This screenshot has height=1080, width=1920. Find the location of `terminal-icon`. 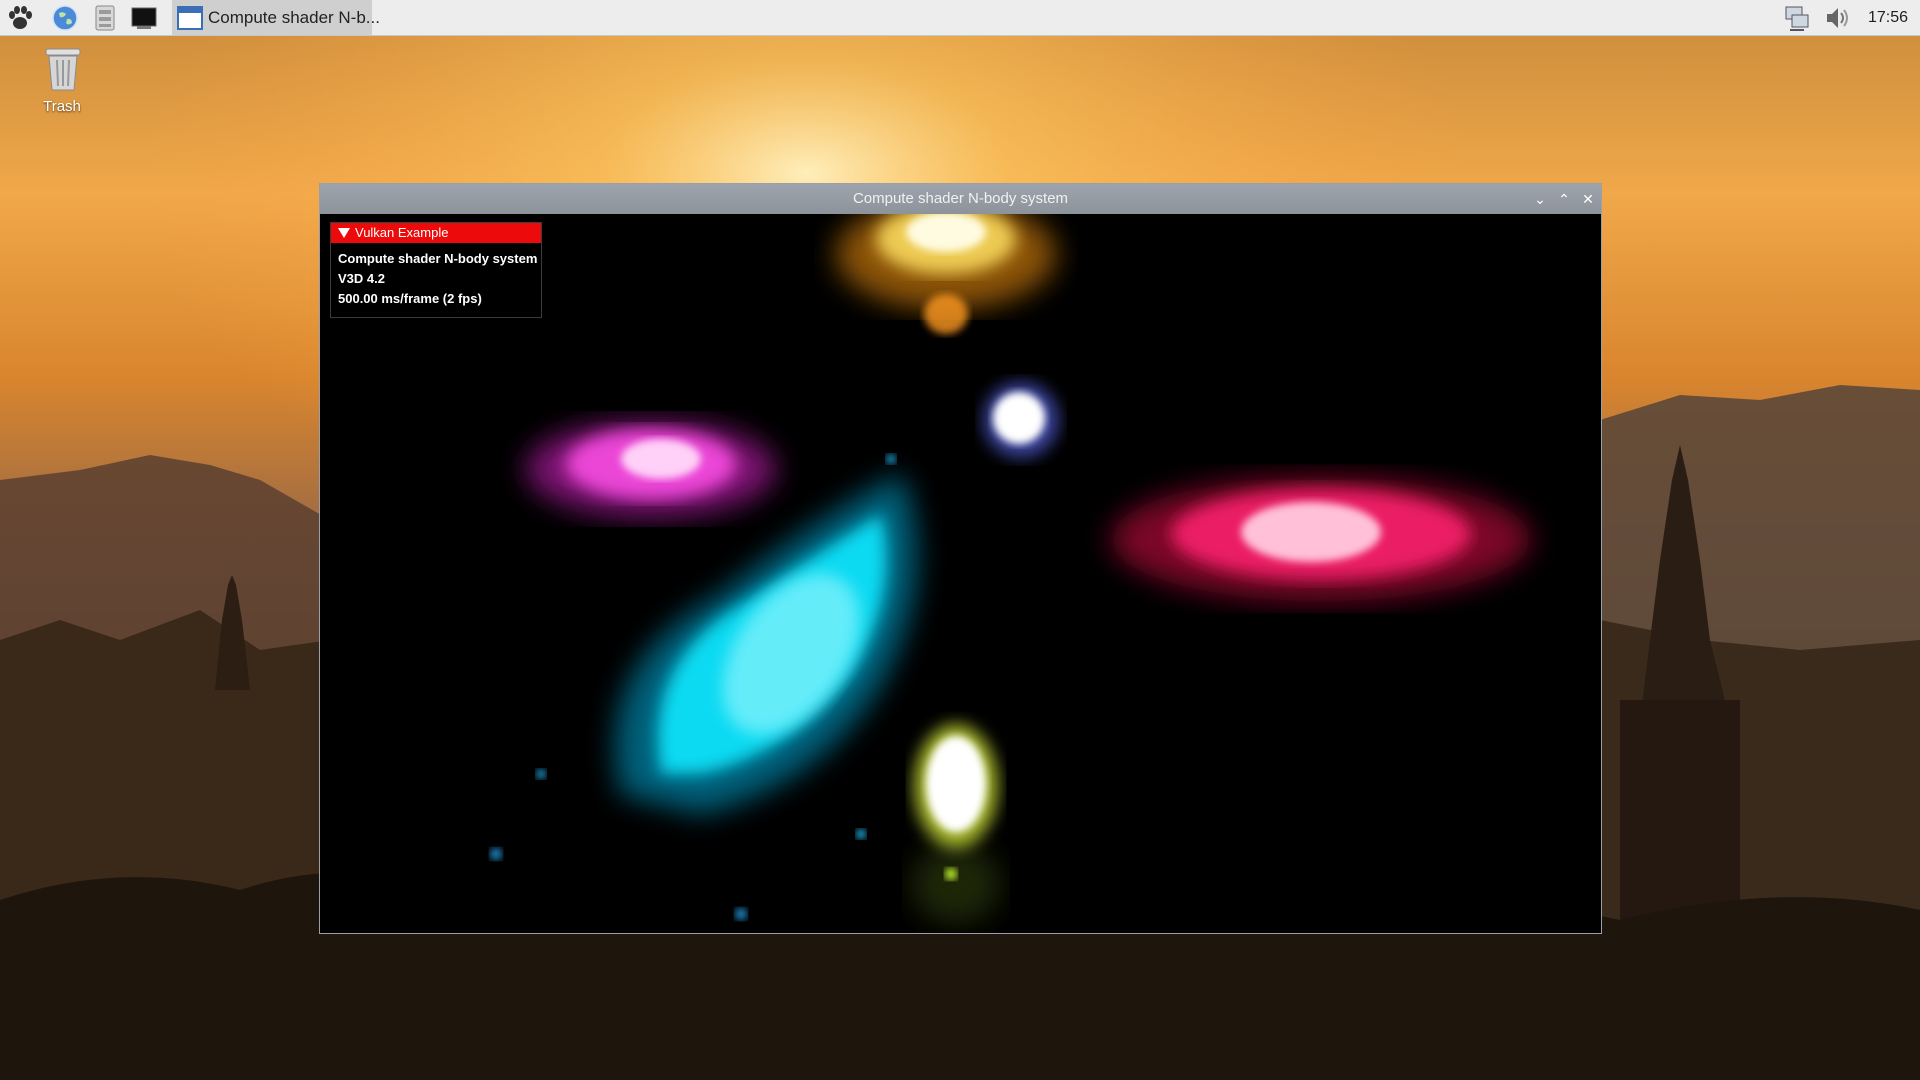

terminal-icon is located at coordinates (144, 18).